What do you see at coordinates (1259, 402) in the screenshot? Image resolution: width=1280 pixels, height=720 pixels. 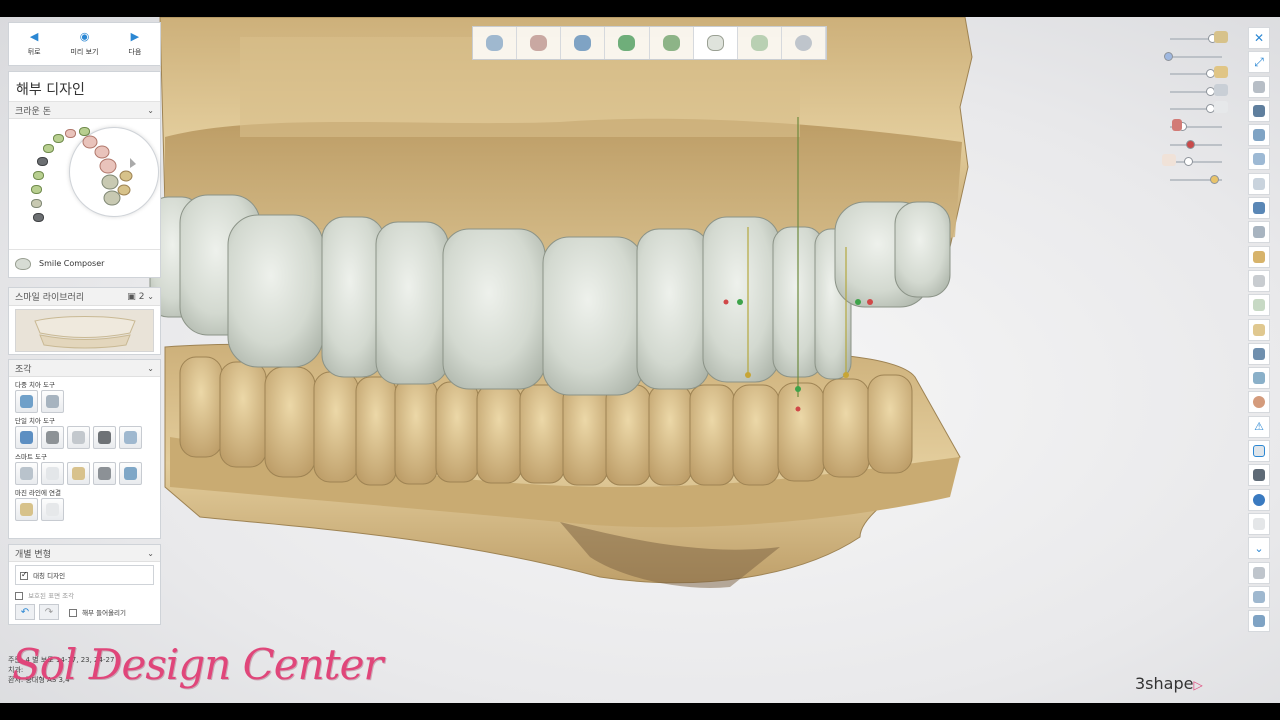 I see `face-icon` at bounding box center [1259, 402].